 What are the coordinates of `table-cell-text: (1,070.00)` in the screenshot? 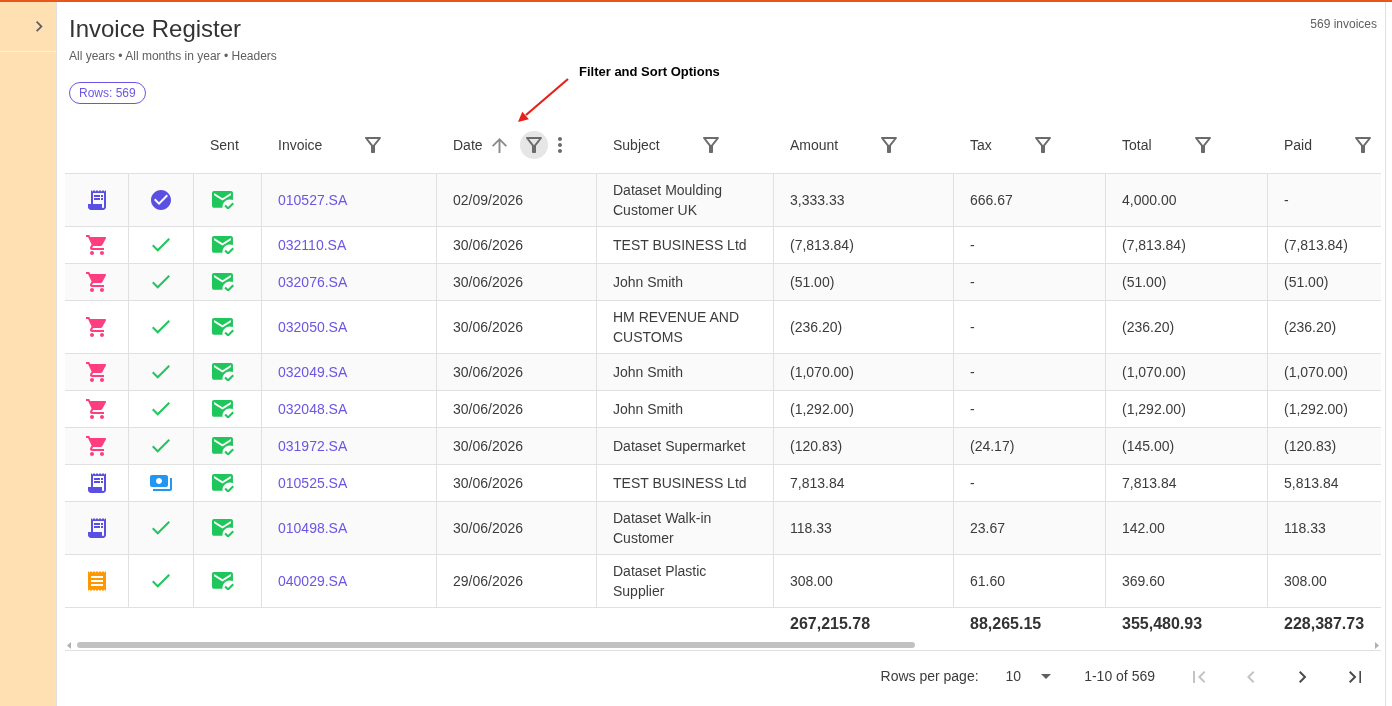 It's located at (1316, 372).